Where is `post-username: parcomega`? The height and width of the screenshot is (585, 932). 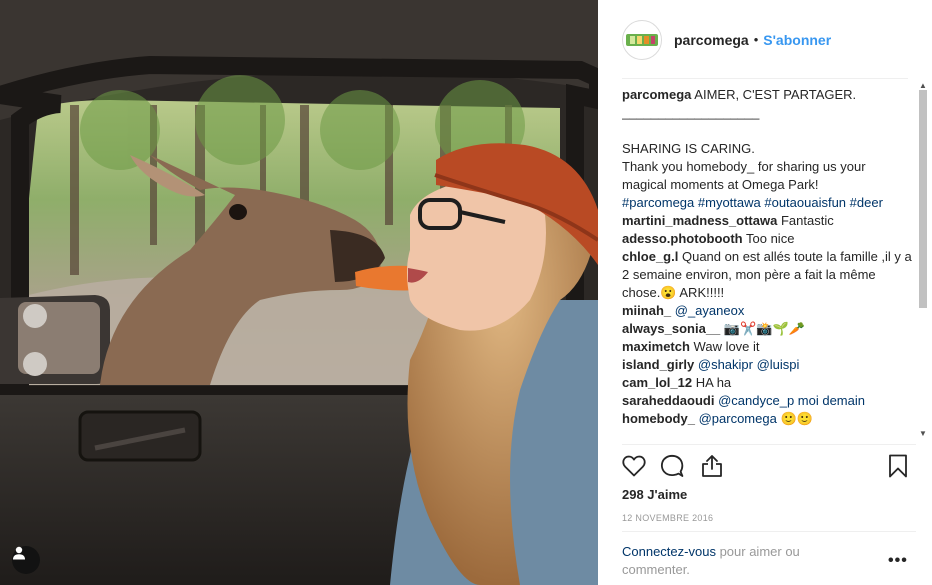 post-username: parcomega is located at coordinates (711, 40).